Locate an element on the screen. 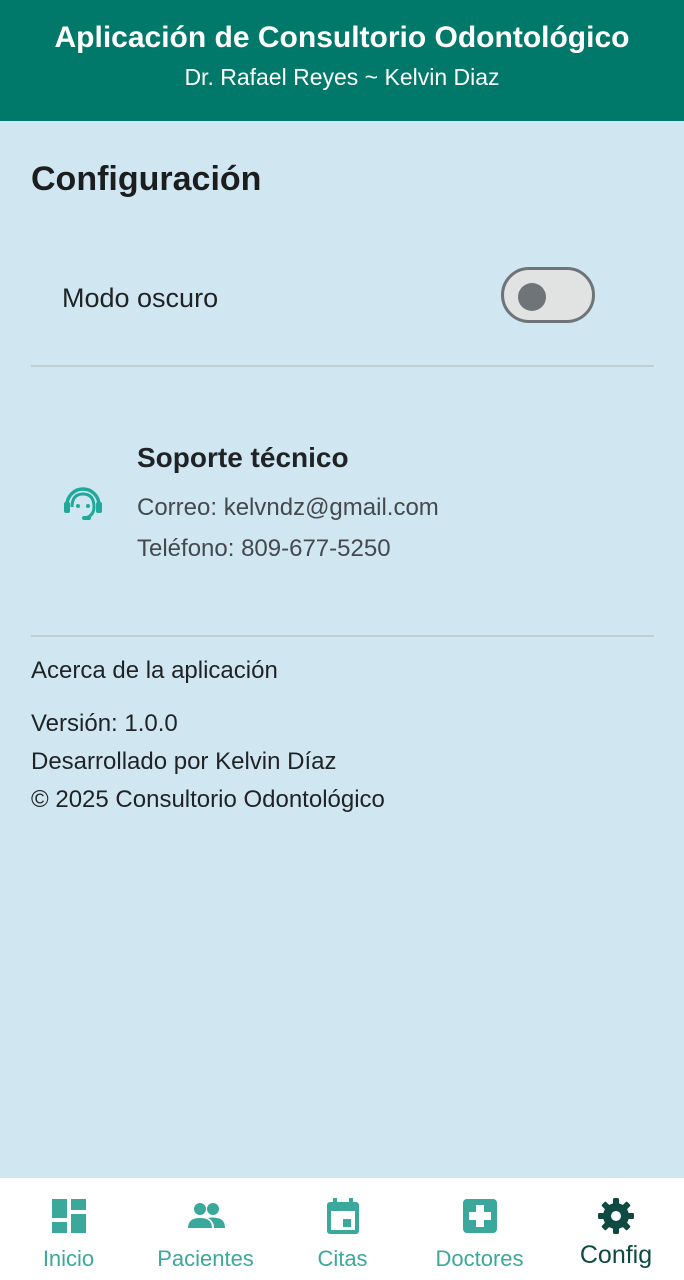  about-developer: Desarrollado por Kelvin Díaz is located at coordinates (184, 761).